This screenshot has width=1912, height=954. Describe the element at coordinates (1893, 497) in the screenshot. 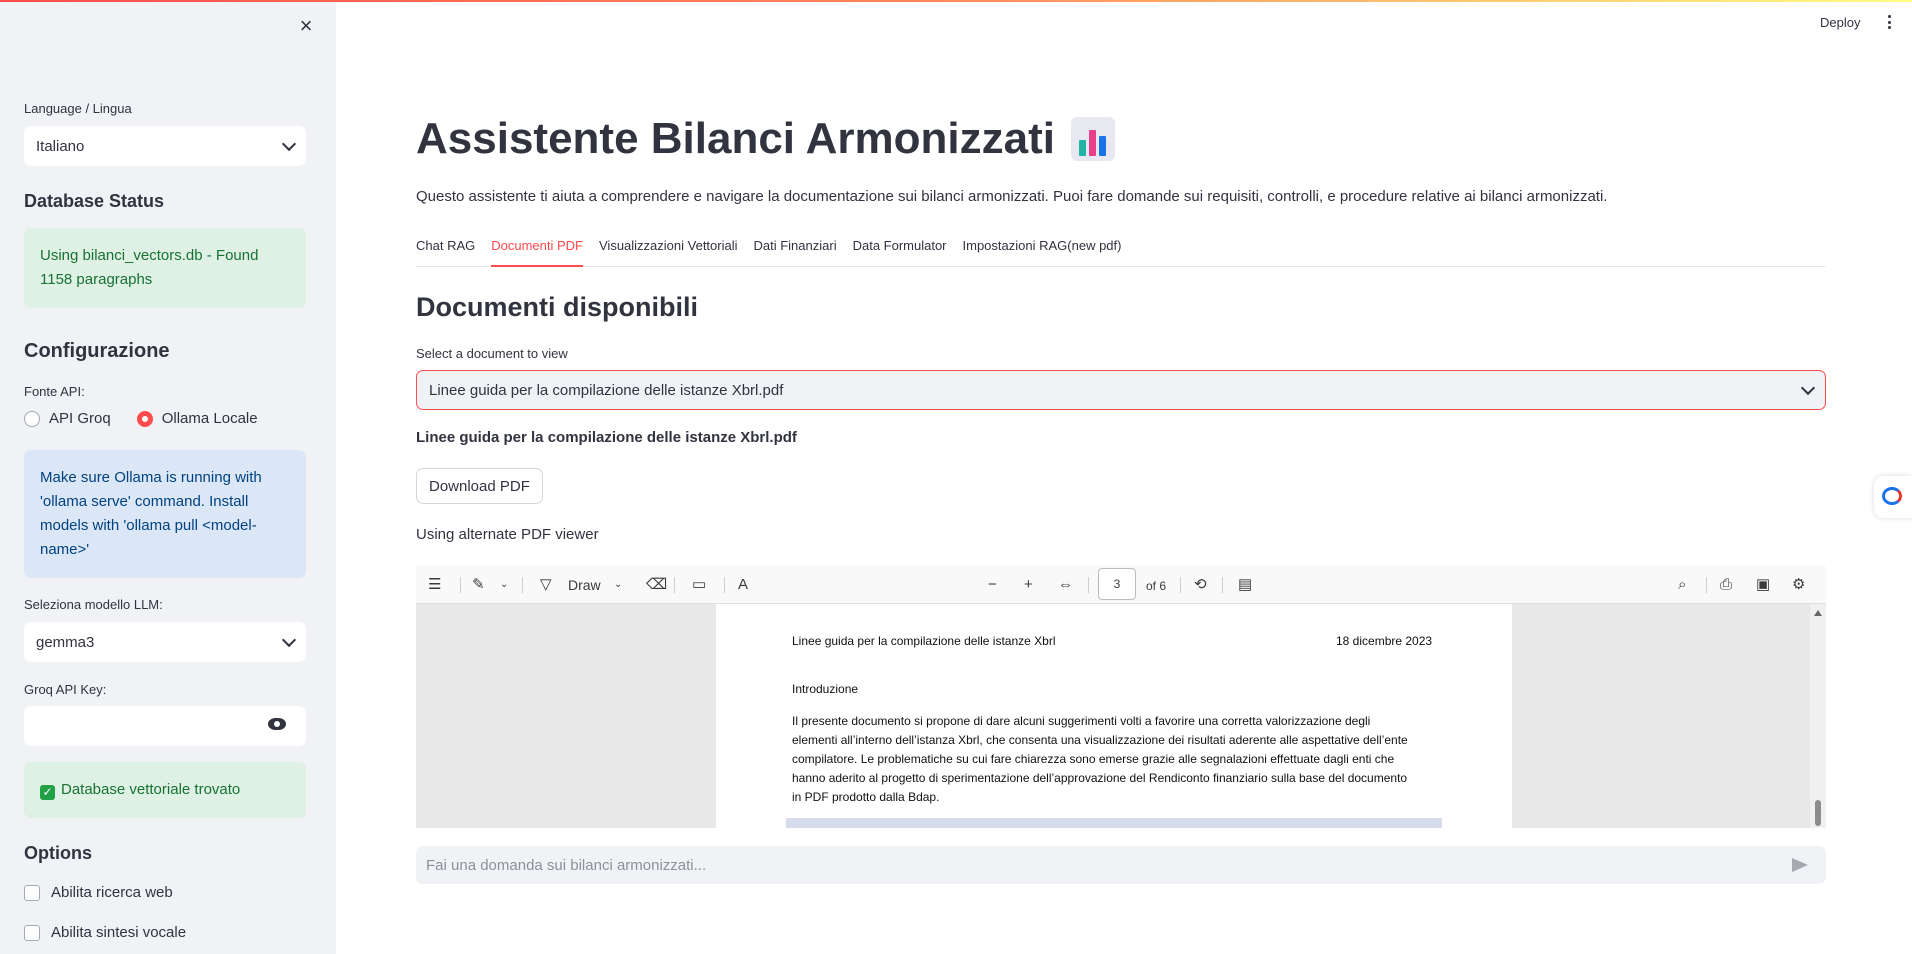

I see `floating-assistant-icon` at that location.